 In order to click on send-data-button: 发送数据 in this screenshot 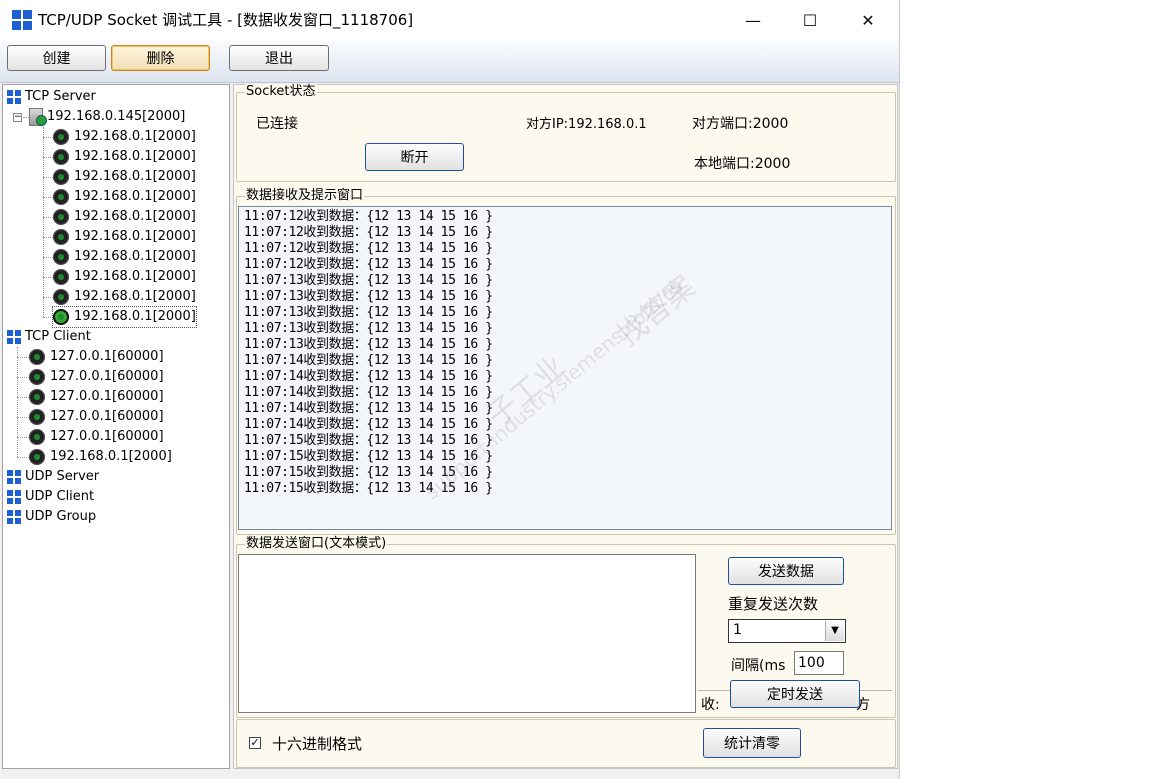, I will do `click(786, 571)`.